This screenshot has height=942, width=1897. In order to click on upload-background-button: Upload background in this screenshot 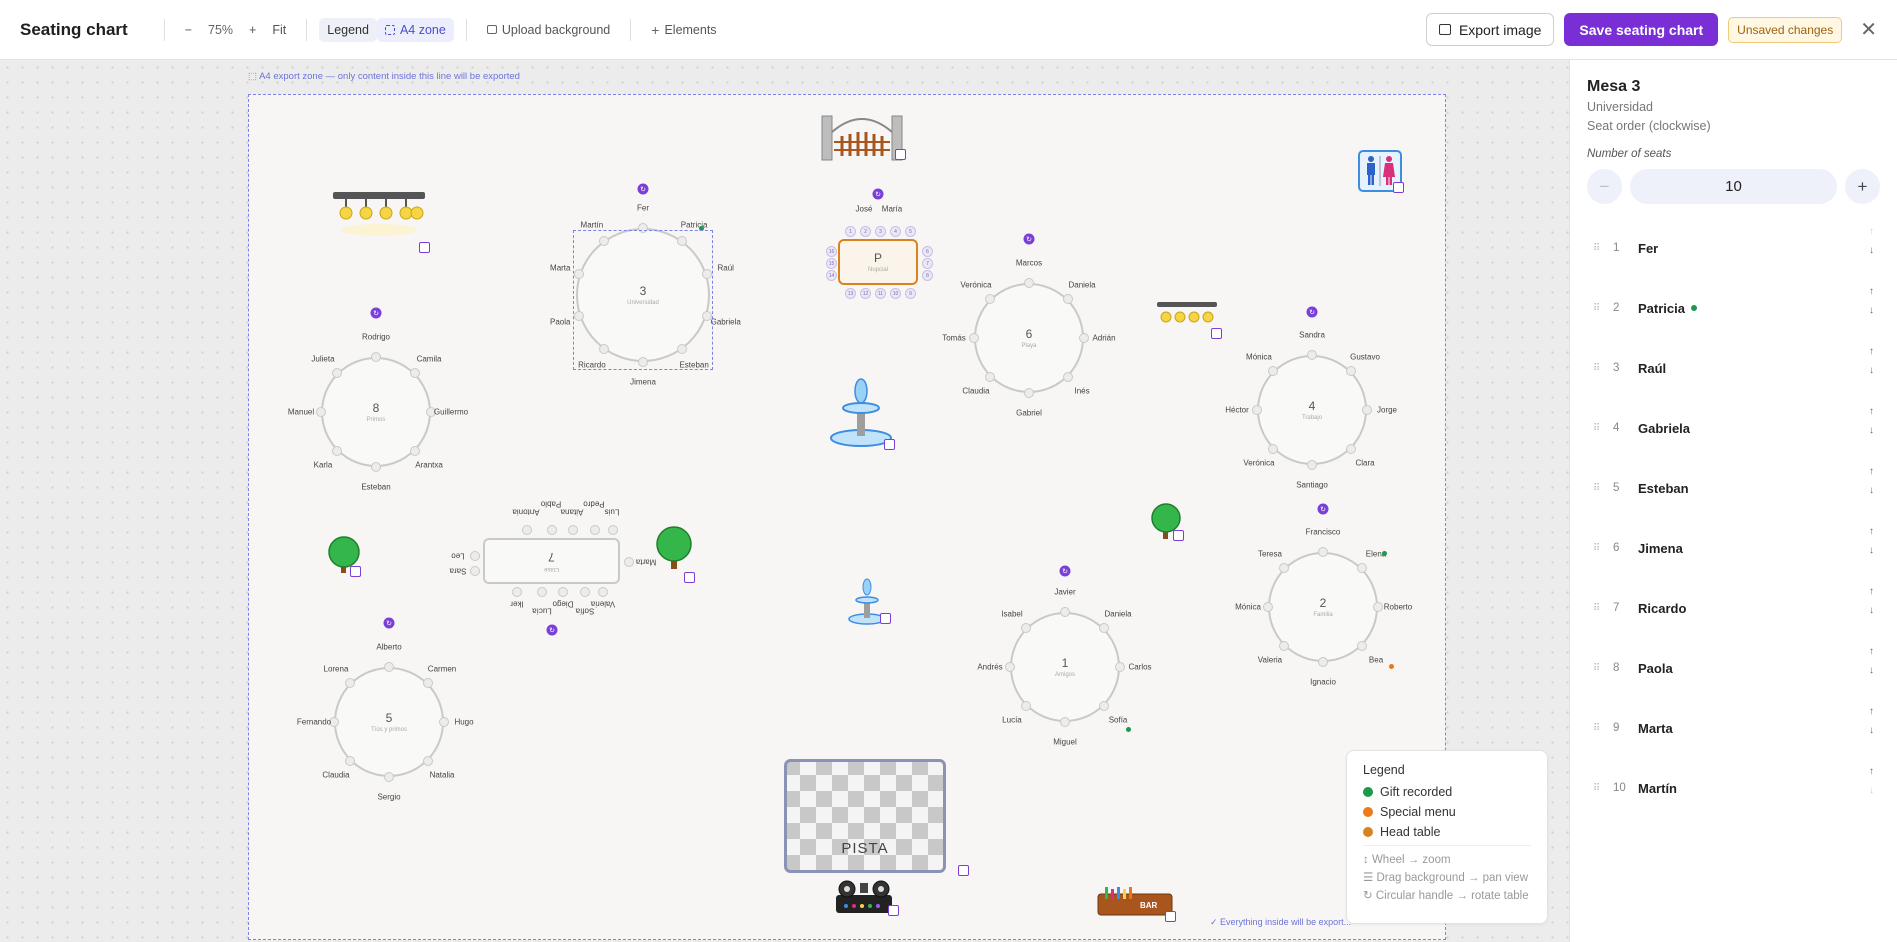, I will do `click(548, 30)`.